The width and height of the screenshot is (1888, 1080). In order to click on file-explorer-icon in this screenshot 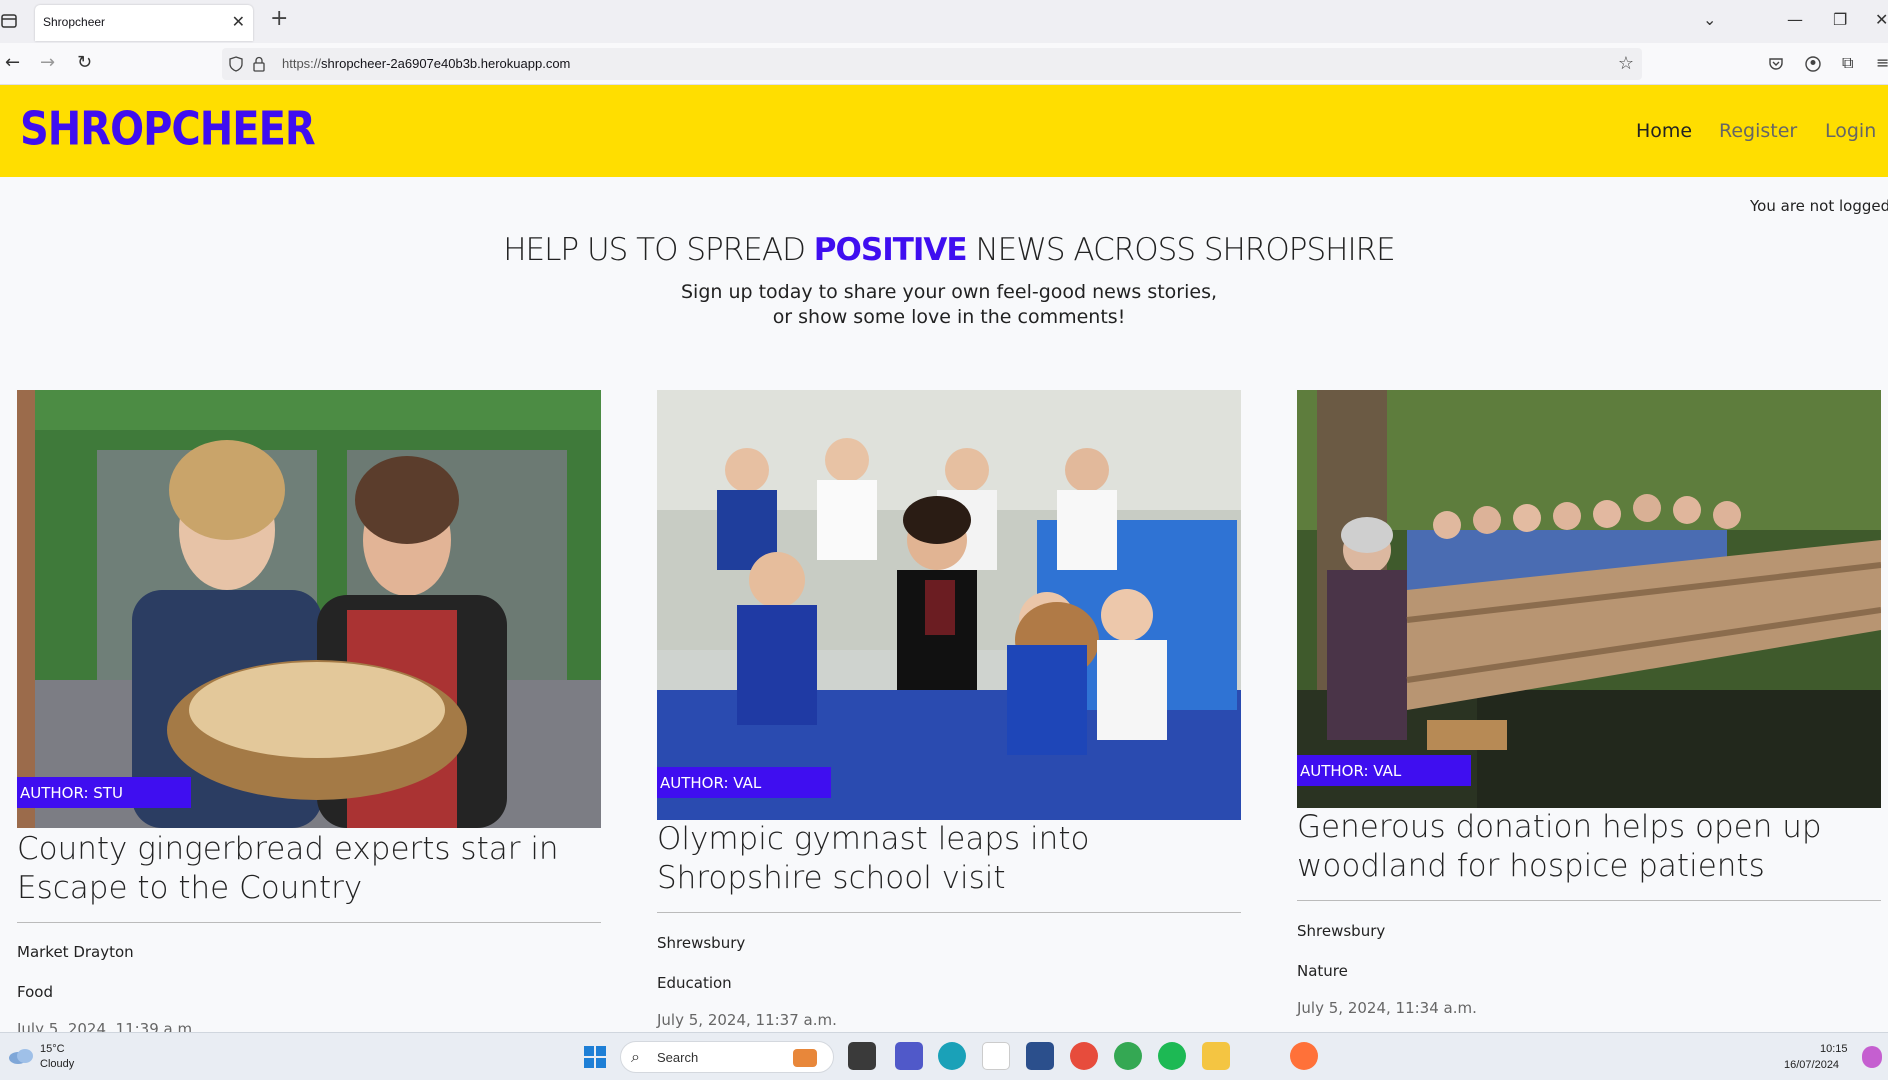, I will do `click(1216, 1056)`.